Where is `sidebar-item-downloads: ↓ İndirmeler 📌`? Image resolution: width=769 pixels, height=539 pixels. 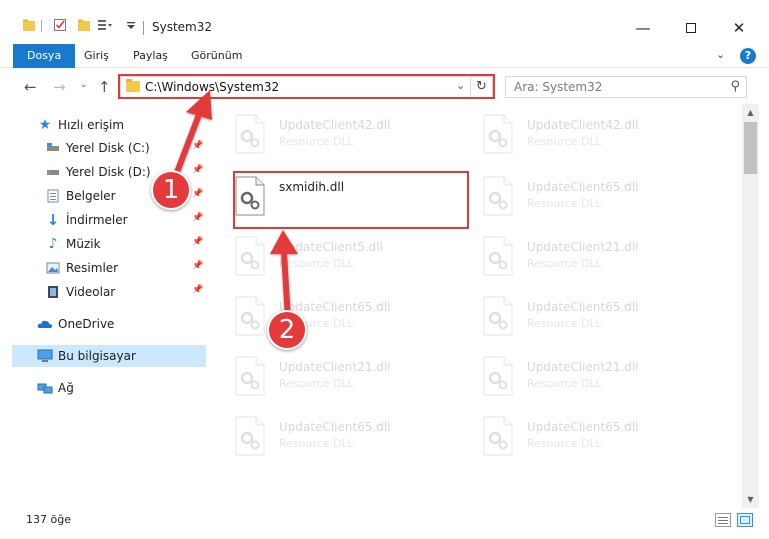
sidebar-item-downloads: ↓ İndirmeler 📌 is located at coordinates (103, 220).